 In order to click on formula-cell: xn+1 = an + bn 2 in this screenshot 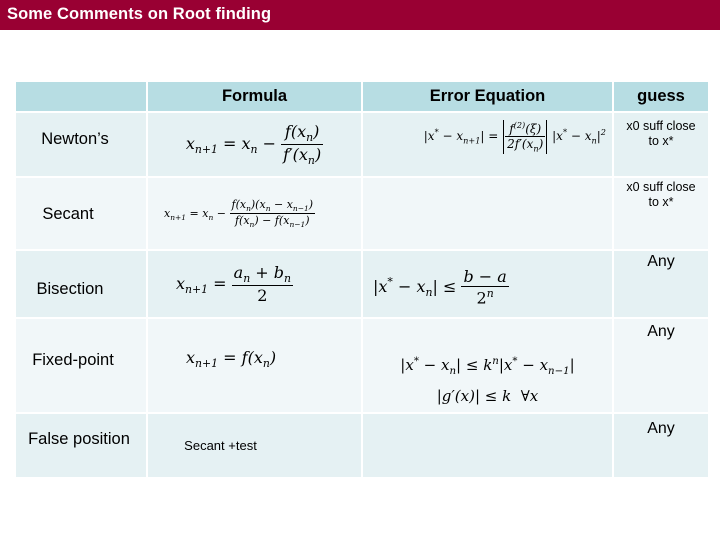, I will do `click(254, 284)`.